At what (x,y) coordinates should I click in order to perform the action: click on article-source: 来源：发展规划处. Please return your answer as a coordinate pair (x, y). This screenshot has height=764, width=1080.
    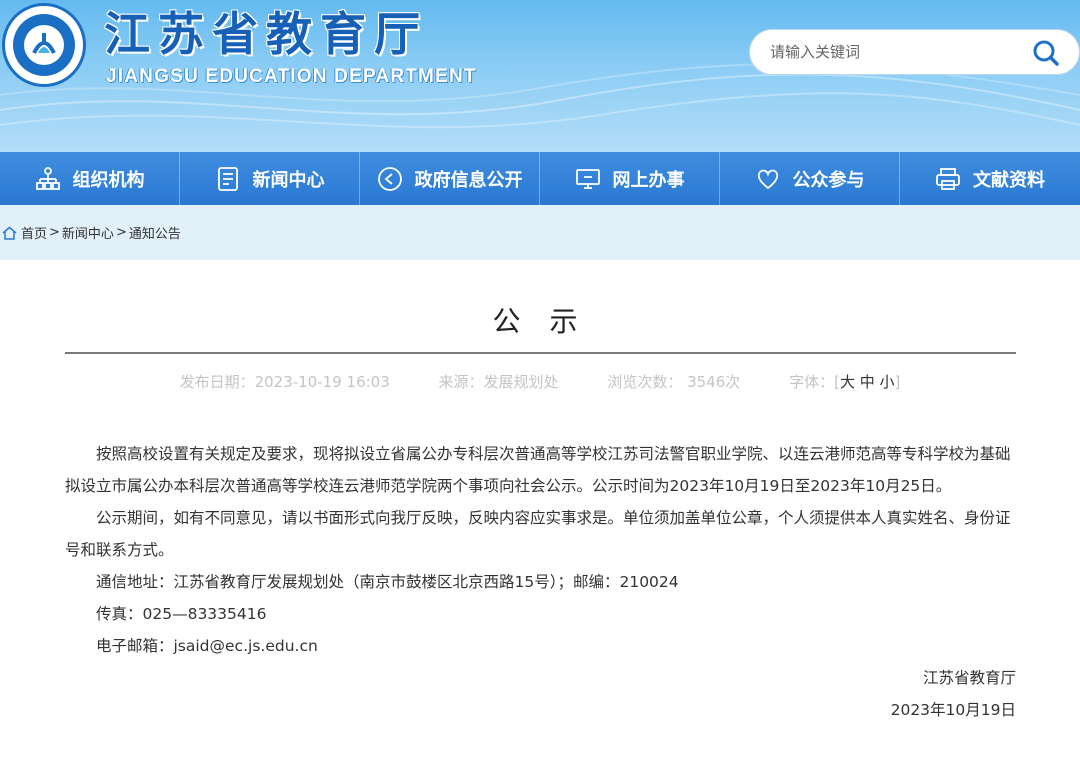
    Looking at the image, I should click on (498, 382).